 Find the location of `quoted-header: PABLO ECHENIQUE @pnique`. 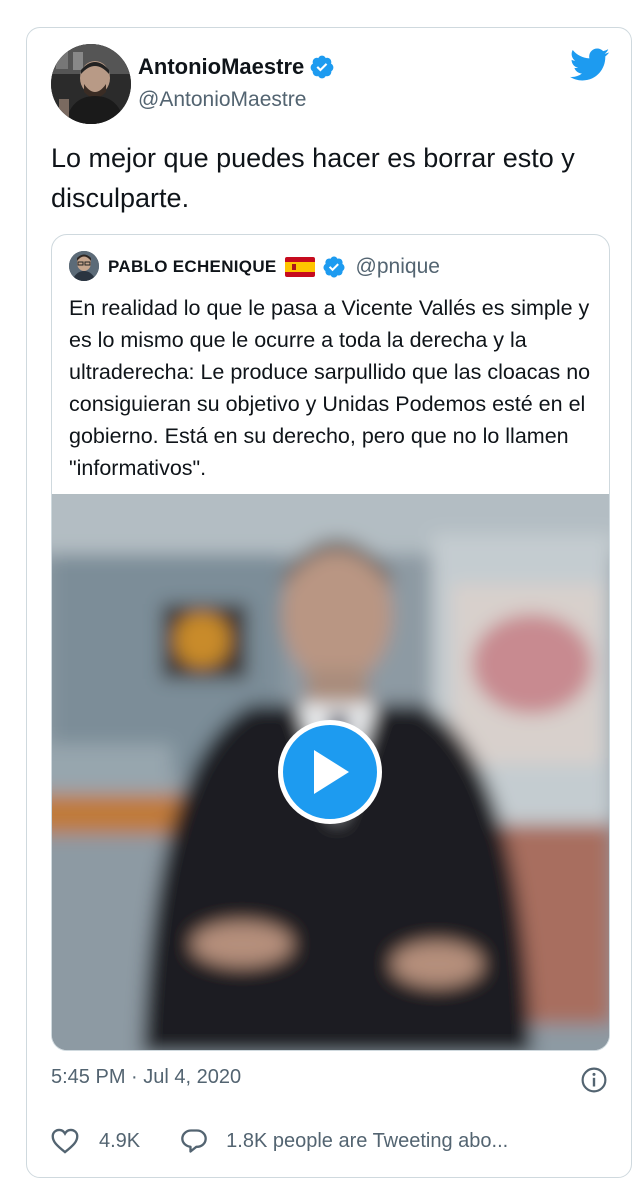

quoted-header: PABLO ECHENIQUE @pnique is located at coordinates (274, 267).